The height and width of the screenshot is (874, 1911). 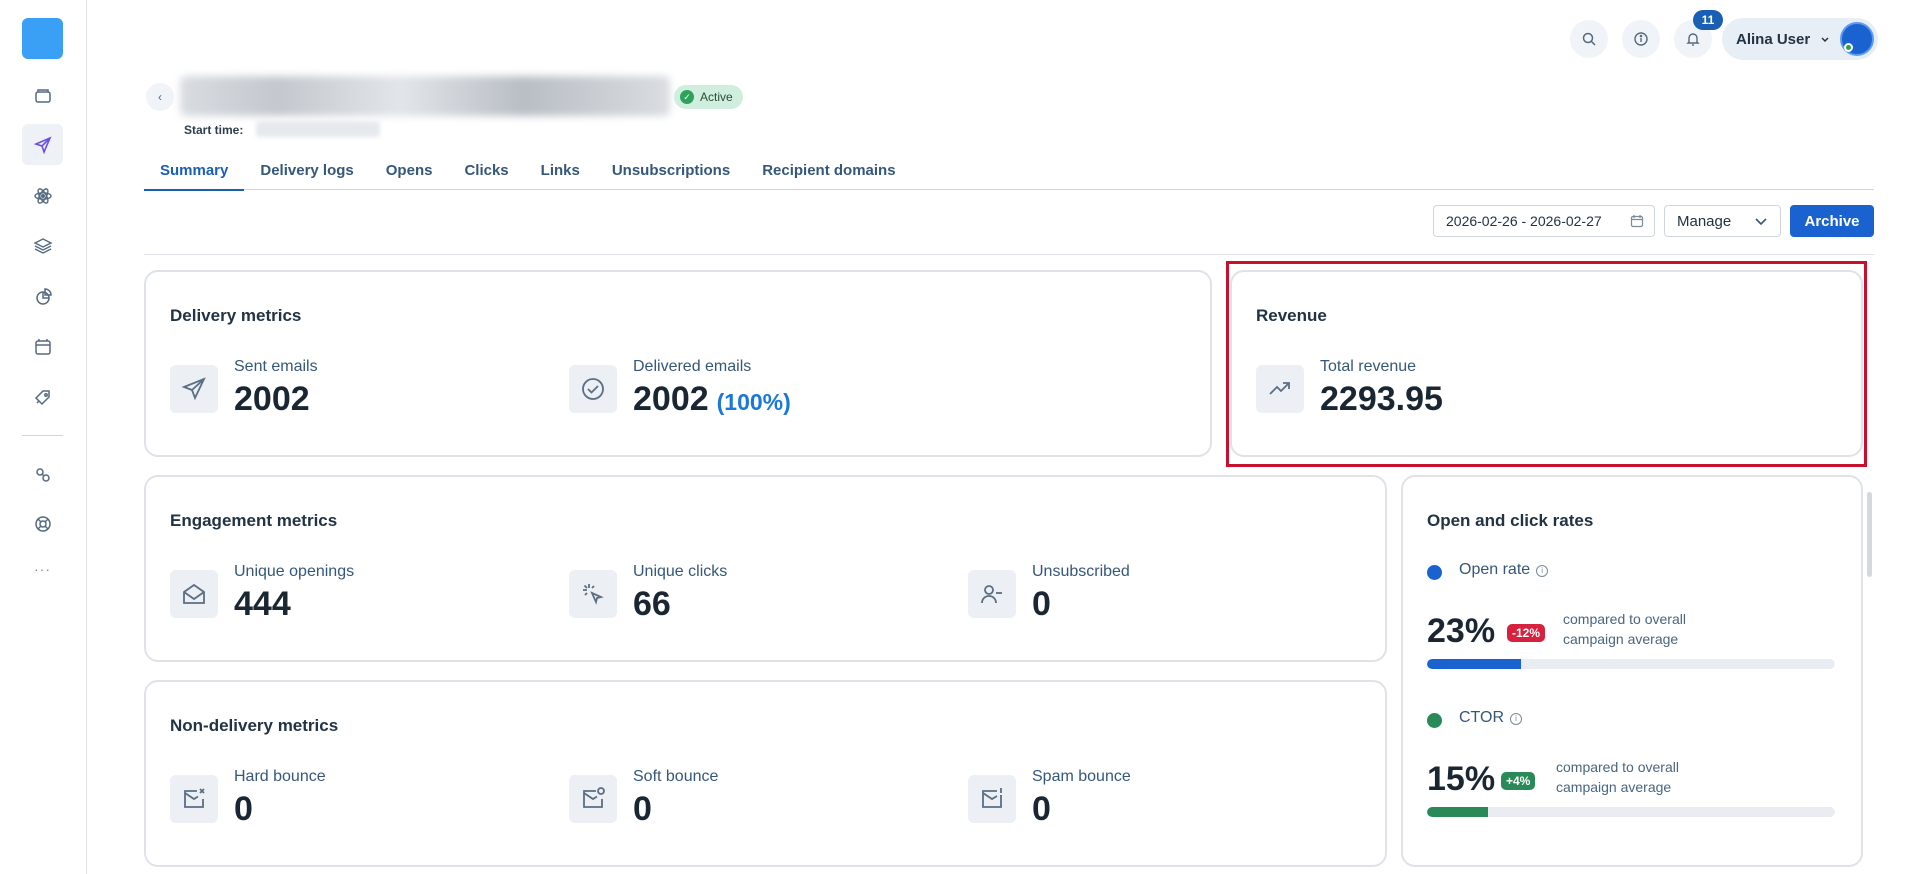 I want to click on unique-clicks-label: Unique clicks, so click(x=680, y=571).